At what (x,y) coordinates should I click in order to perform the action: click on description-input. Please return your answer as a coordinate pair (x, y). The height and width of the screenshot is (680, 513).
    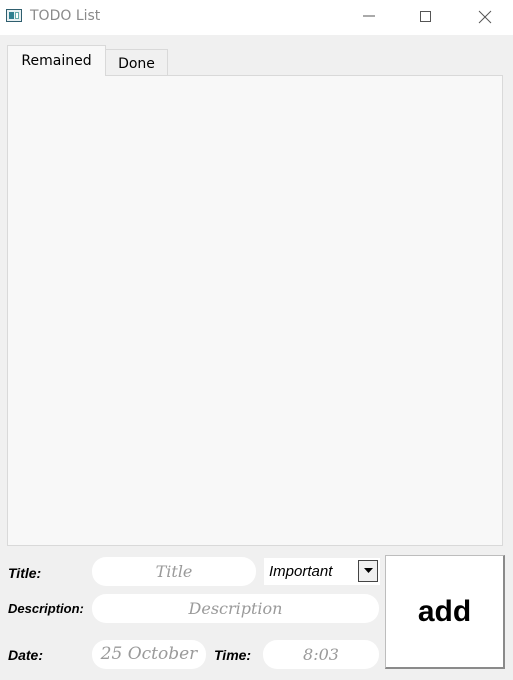
    Looking at the image, I should click on (235, 608).